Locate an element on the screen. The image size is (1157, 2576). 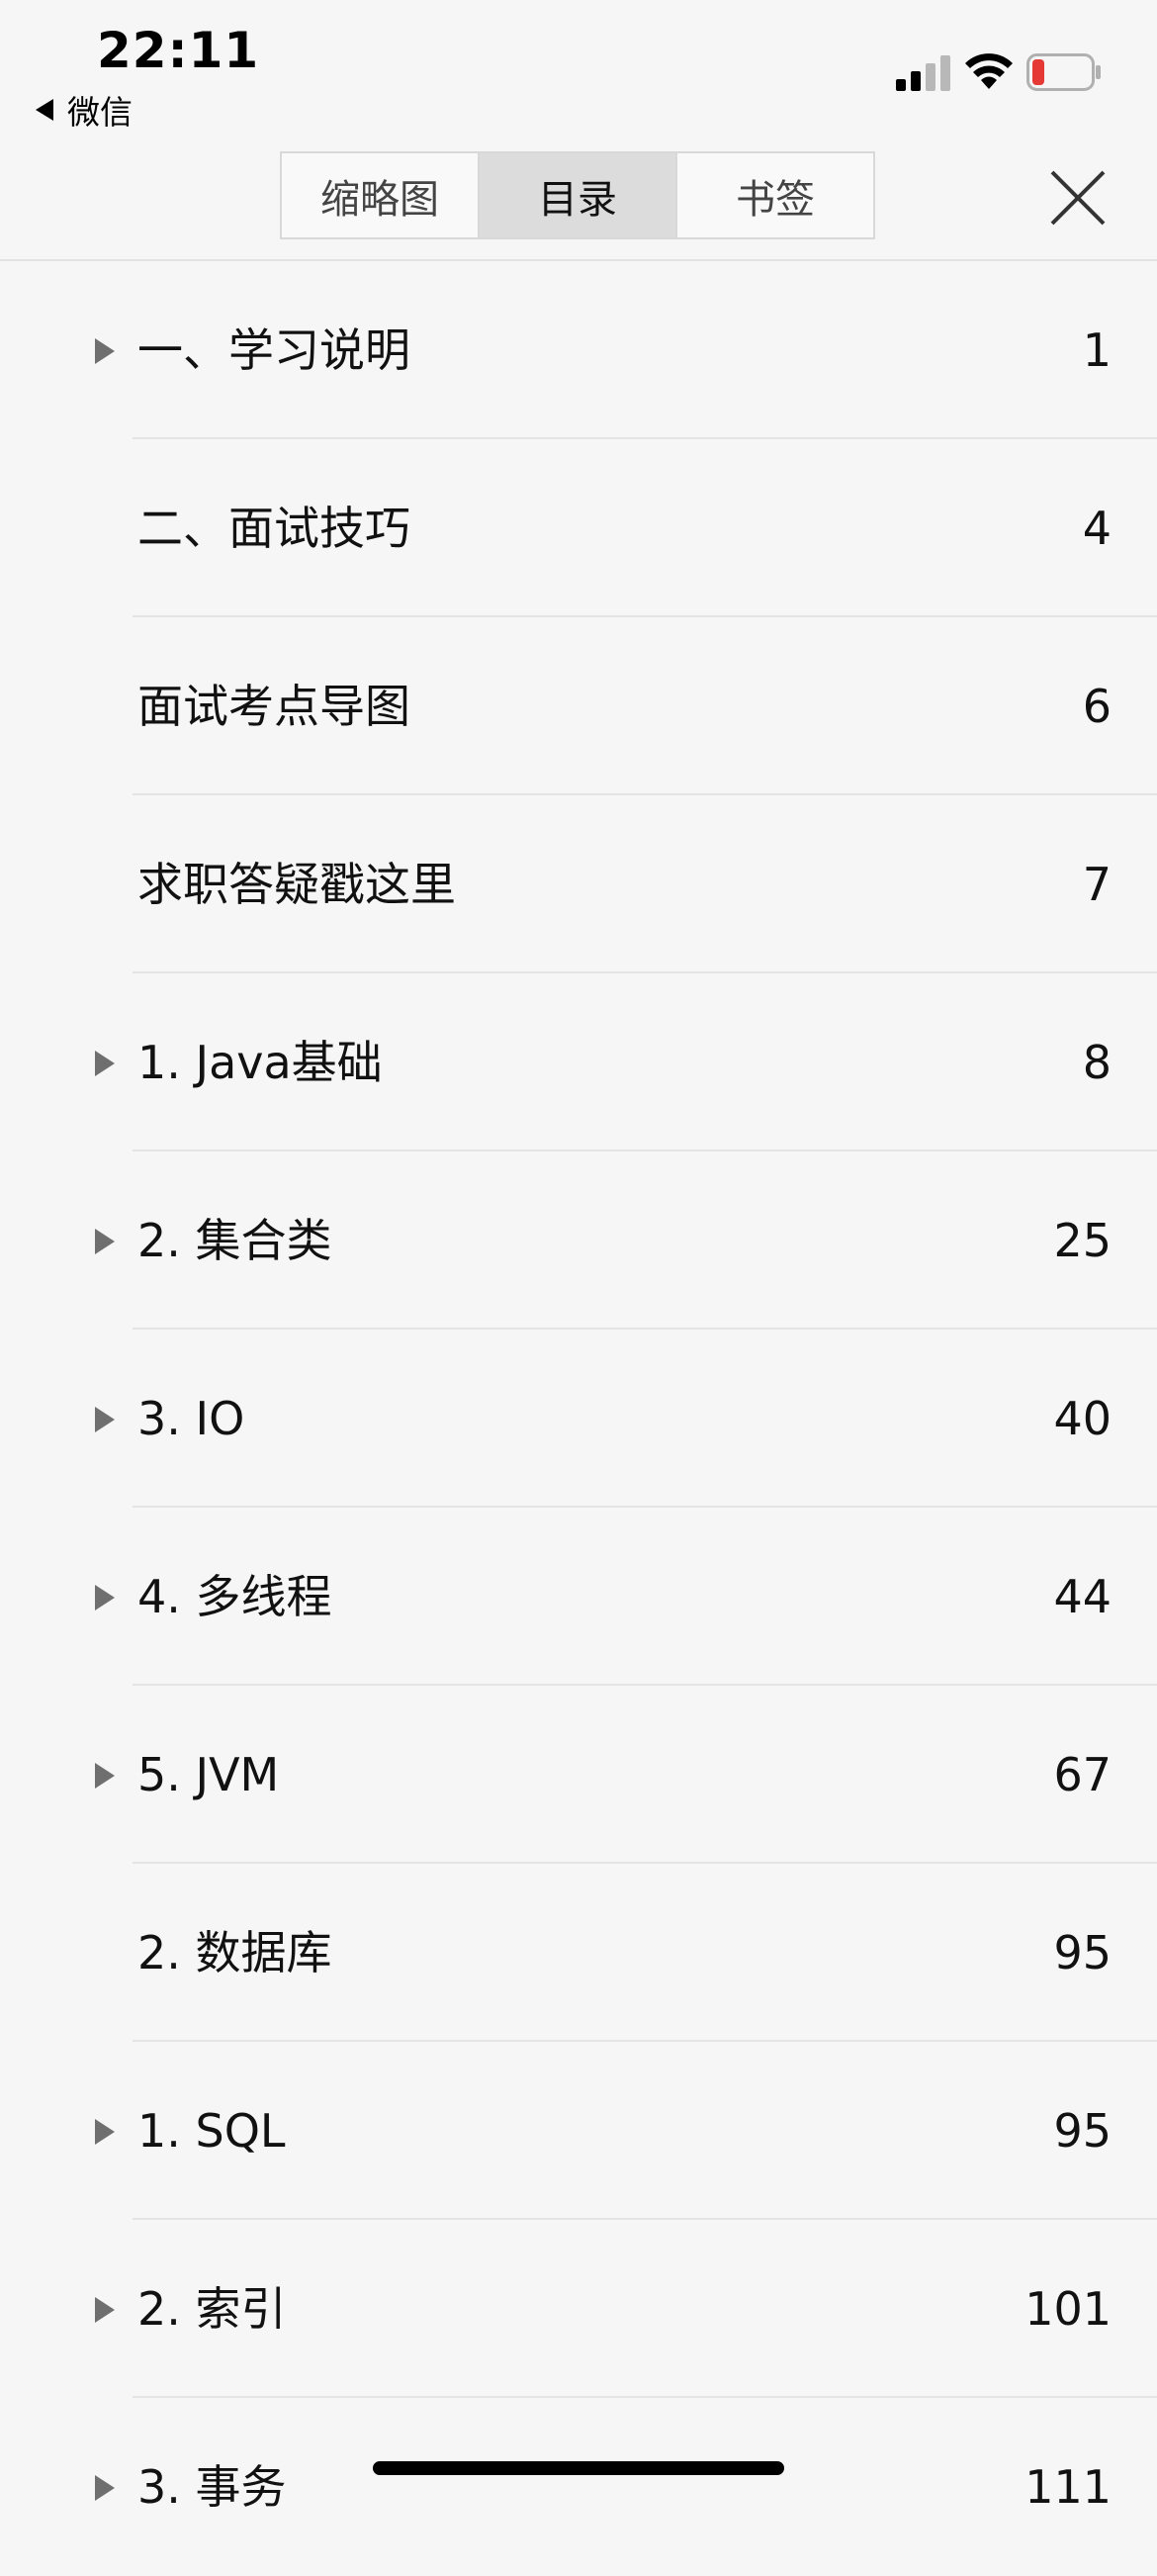
toc-item-page: 67 is located at coordinates (1083, 1775).